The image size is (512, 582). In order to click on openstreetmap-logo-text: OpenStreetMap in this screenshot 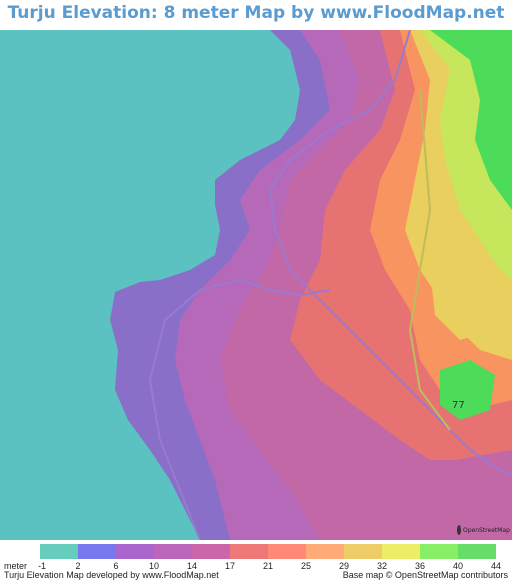, I will do `click(486, 530)`.